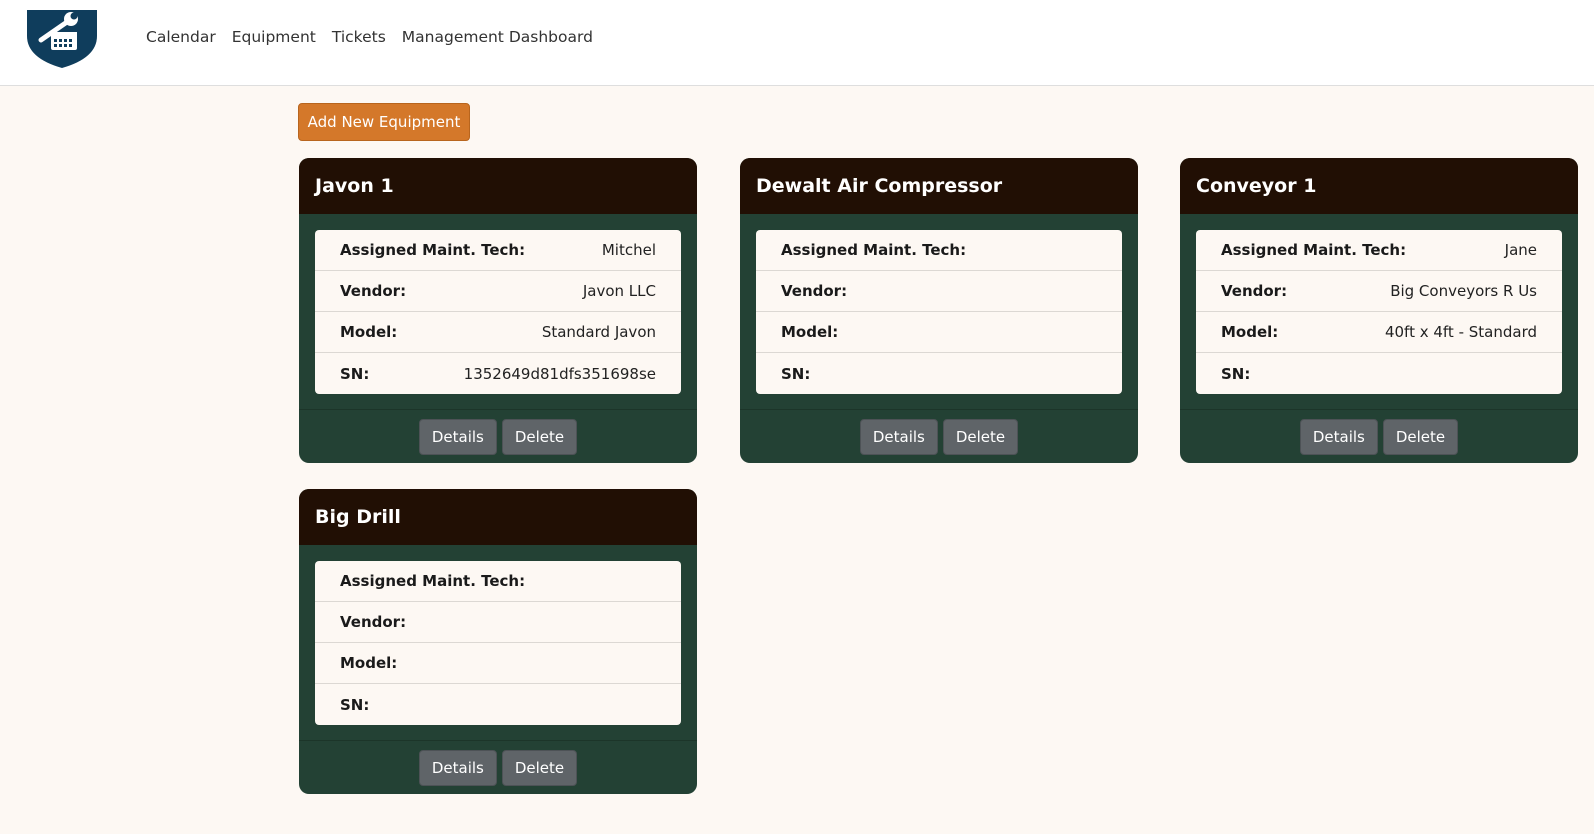  Describe the element at coordinates (498, 186) in the screenshot. I see `card-header: Javon 1` at that location.